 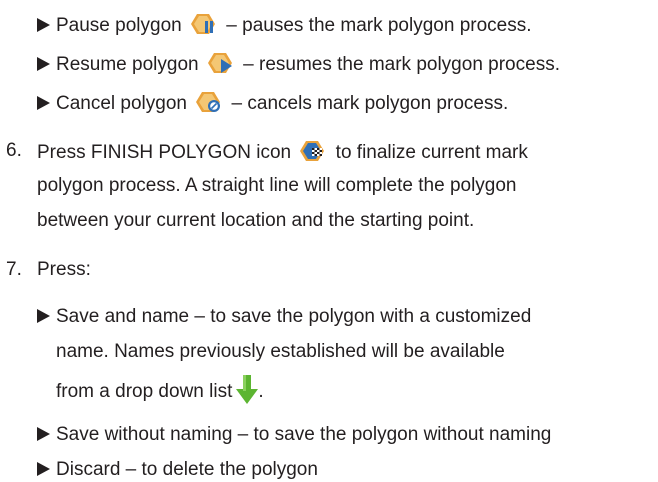 I want to click on drop-down-arrow-icon, so click(x=247, y=393).